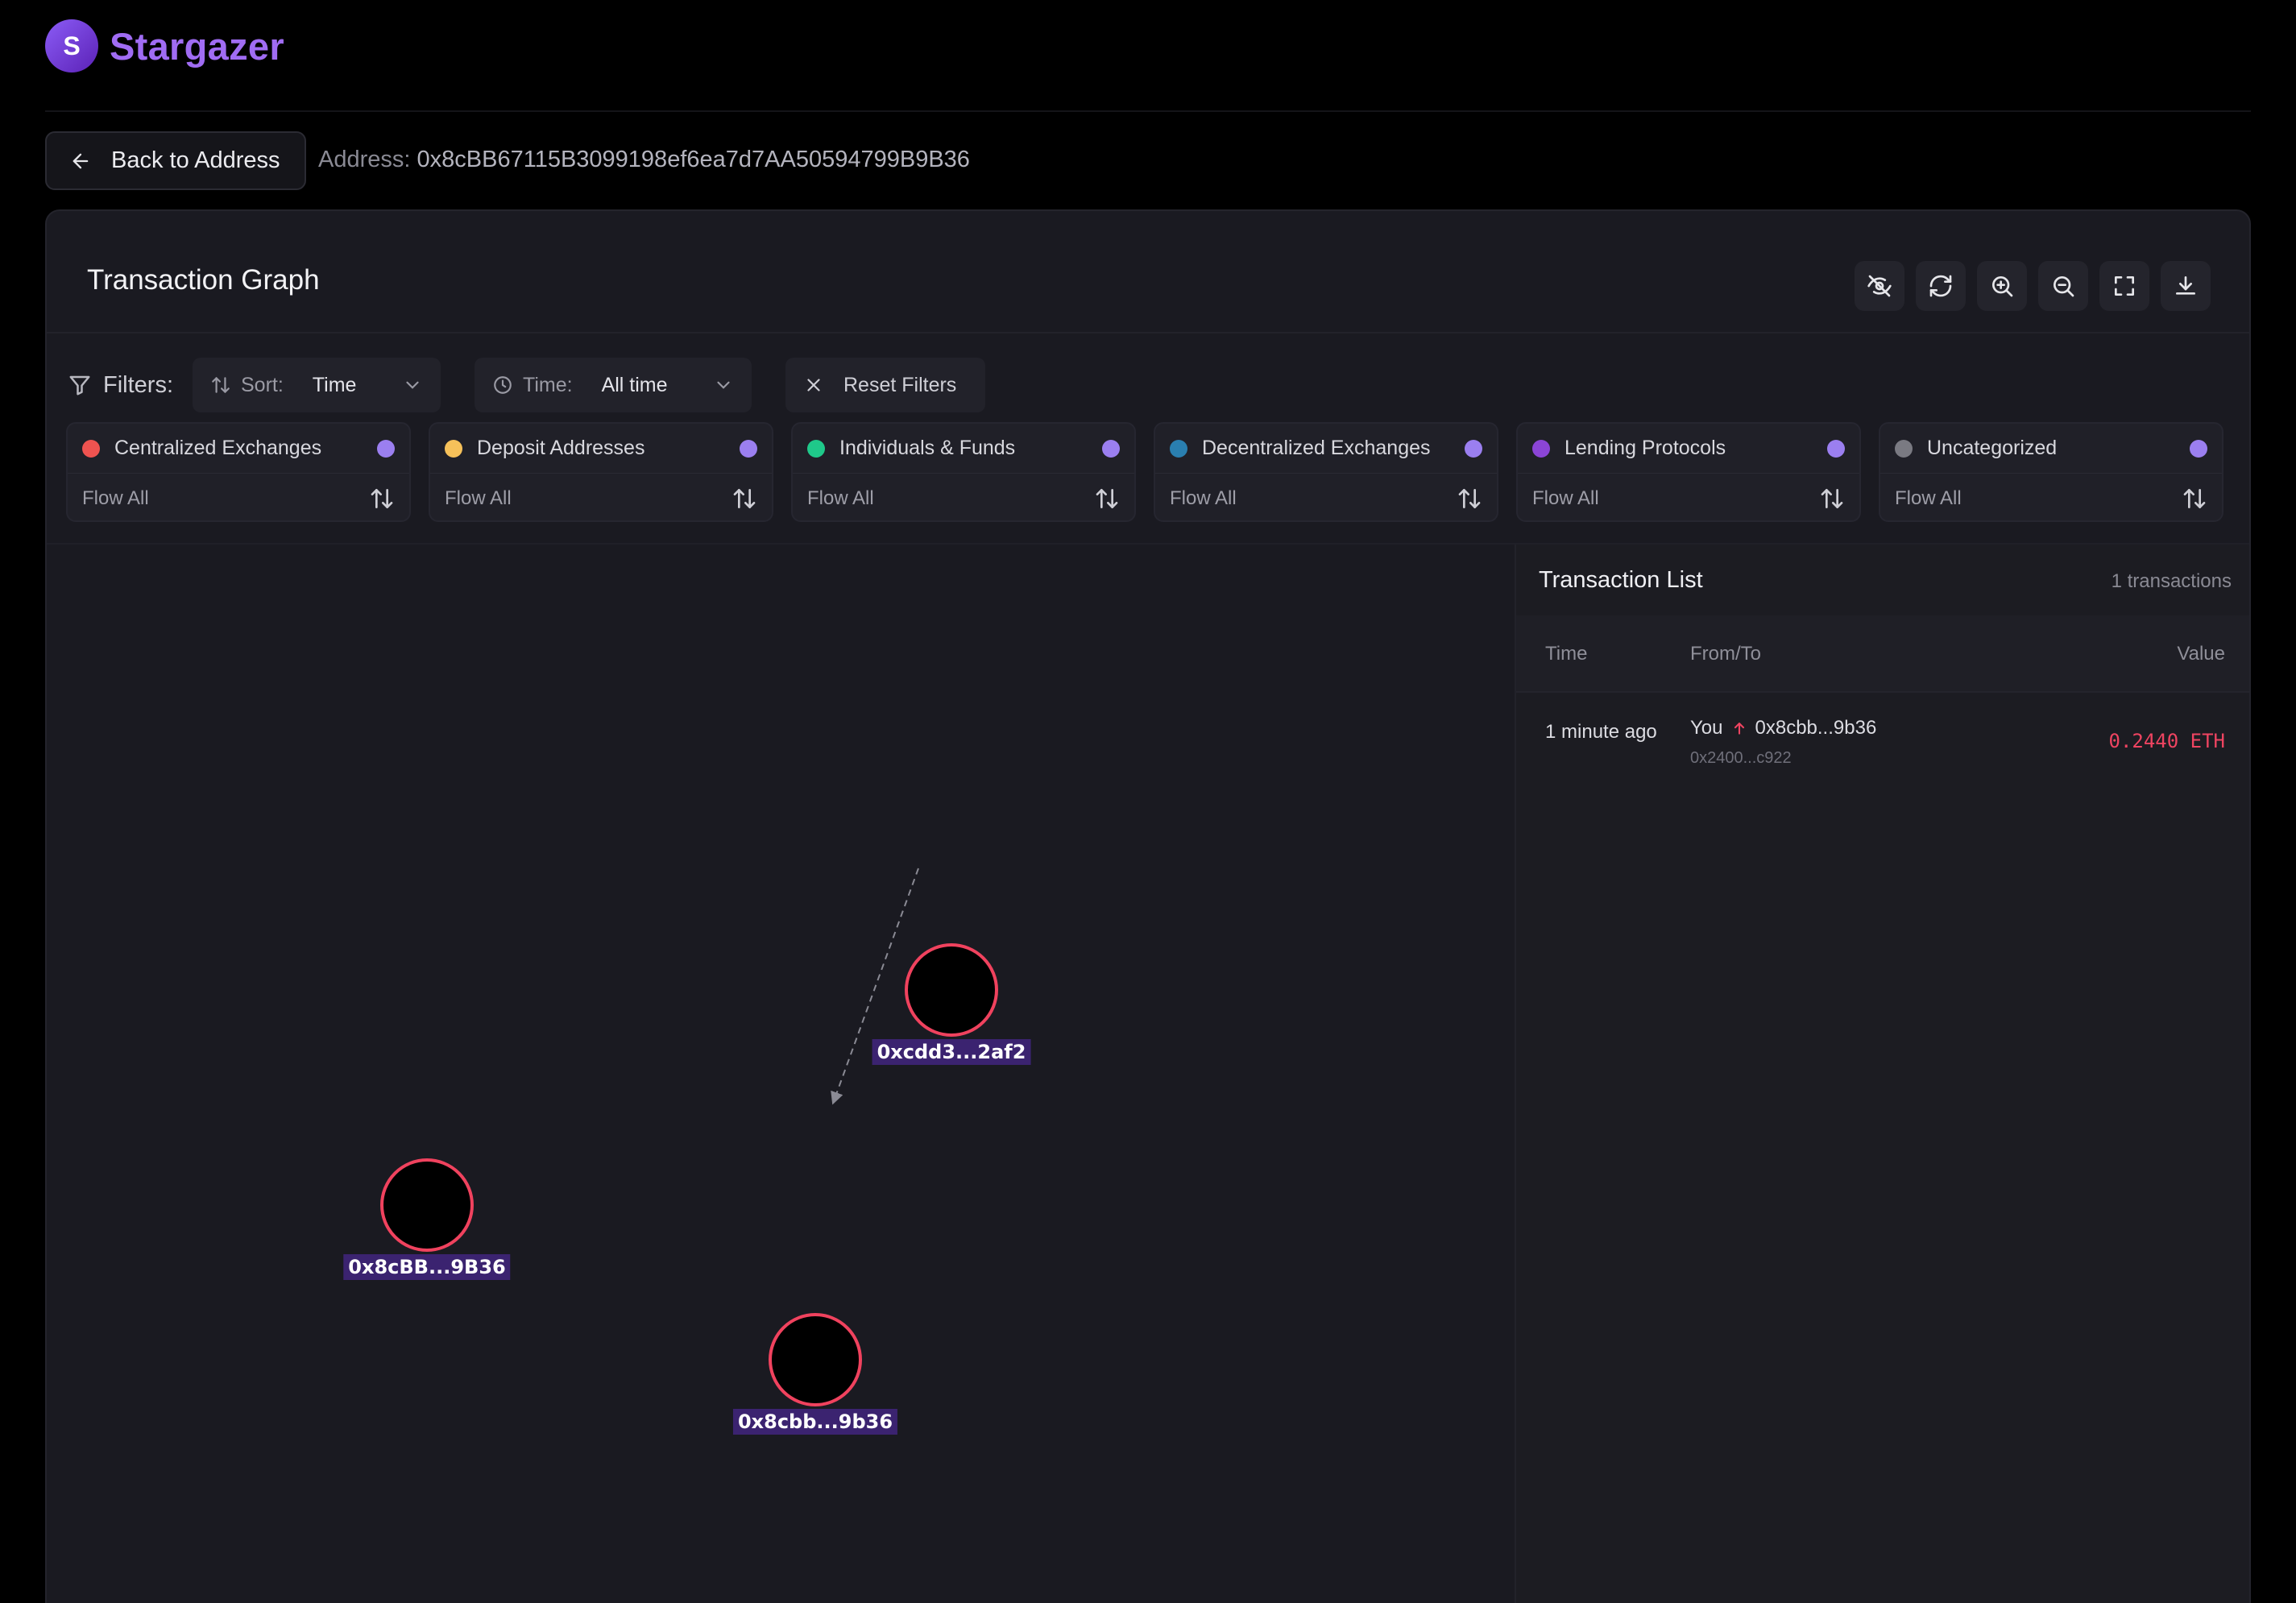  What do you see at coordinates (2171, 581) in the screenshot?
I see `transaction-count: 1 transactions` at bounding box center [2171, 581].